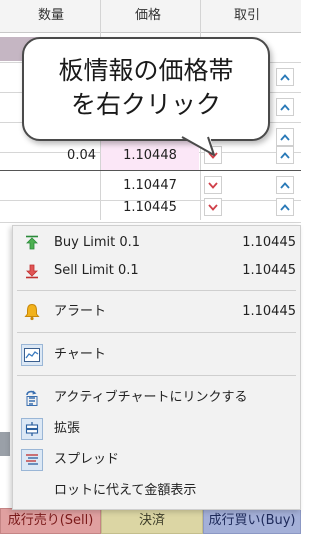 The height and width of the screenshot is (534, 320). Describe the element at coordinates (156, 312) in the screenshot. I see `menu-item-alert: アラート 1.10445` at that location.